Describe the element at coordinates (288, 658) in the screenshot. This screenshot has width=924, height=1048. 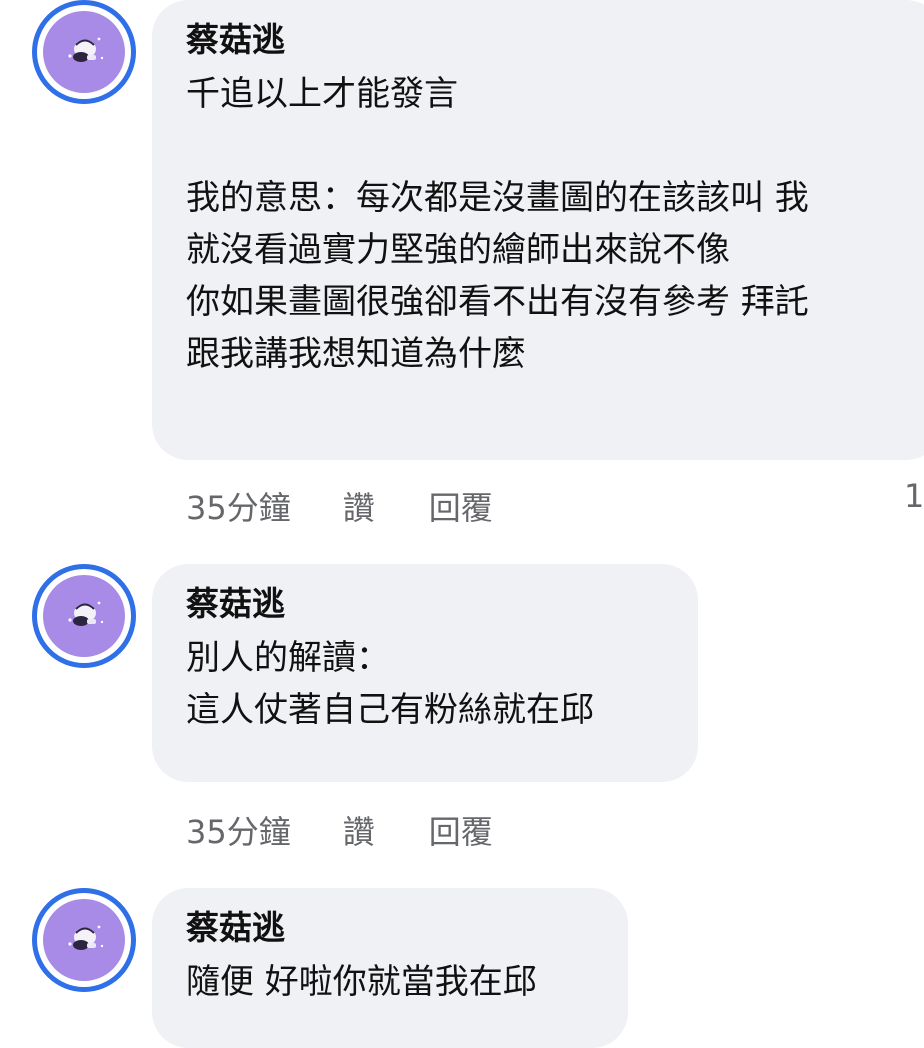
I see `comment-line: 別人的解讀：` at that location.